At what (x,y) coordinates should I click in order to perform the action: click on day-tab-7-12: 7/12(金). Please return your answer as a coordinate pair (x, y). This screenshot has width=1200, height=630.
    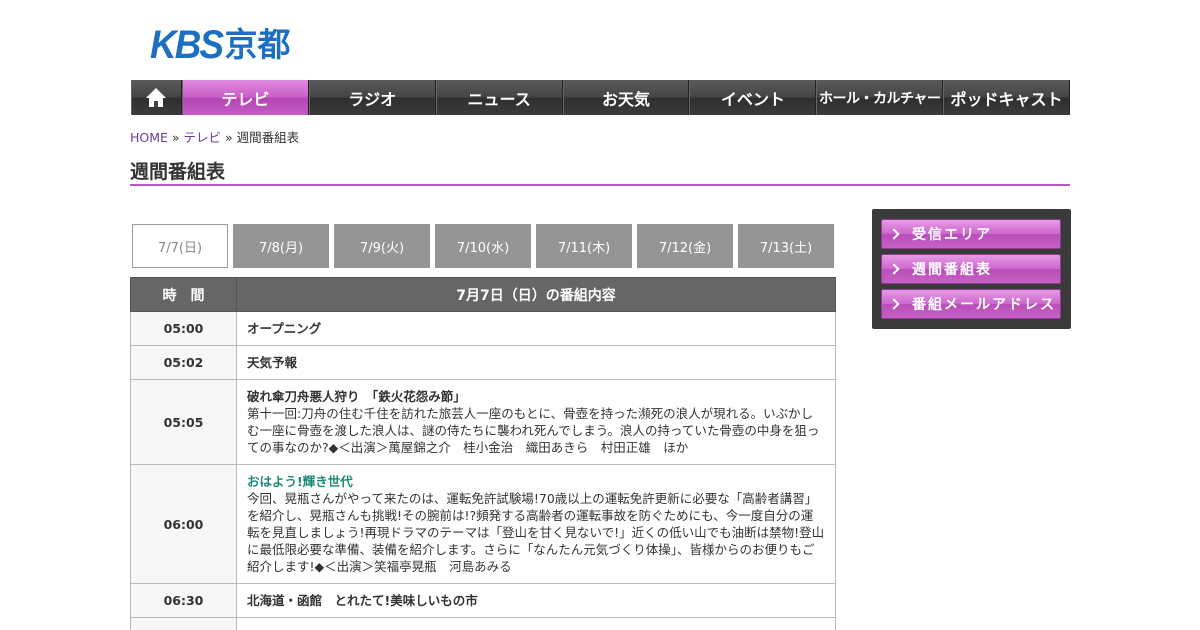
    Looking at the image, I should click on (685, 246).